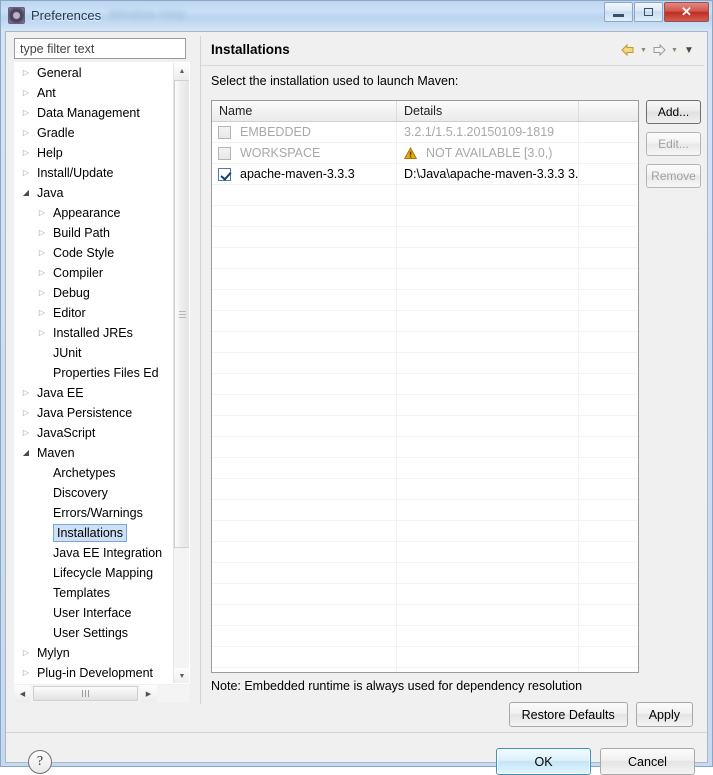  Describe the element at coordinates (425, 153) in the screenshot. I see `table-row: WORKSPACE NOT AVAILABLE [3.0,)` at that location.